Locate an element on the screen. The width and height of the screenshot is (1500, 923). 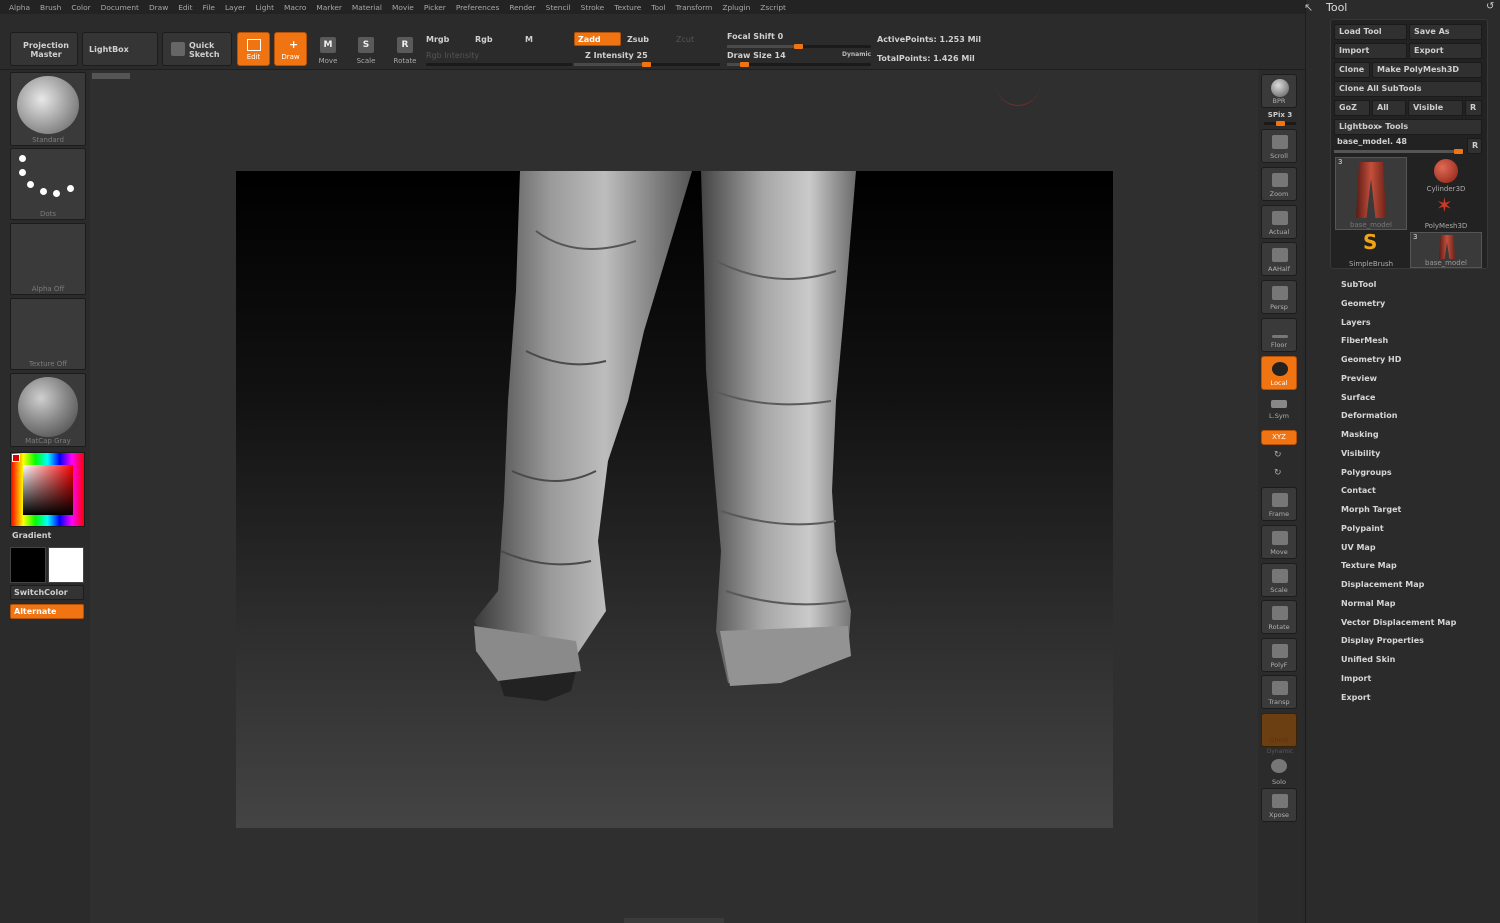
solo-button: Solo is located at coordinates (1279, 771).